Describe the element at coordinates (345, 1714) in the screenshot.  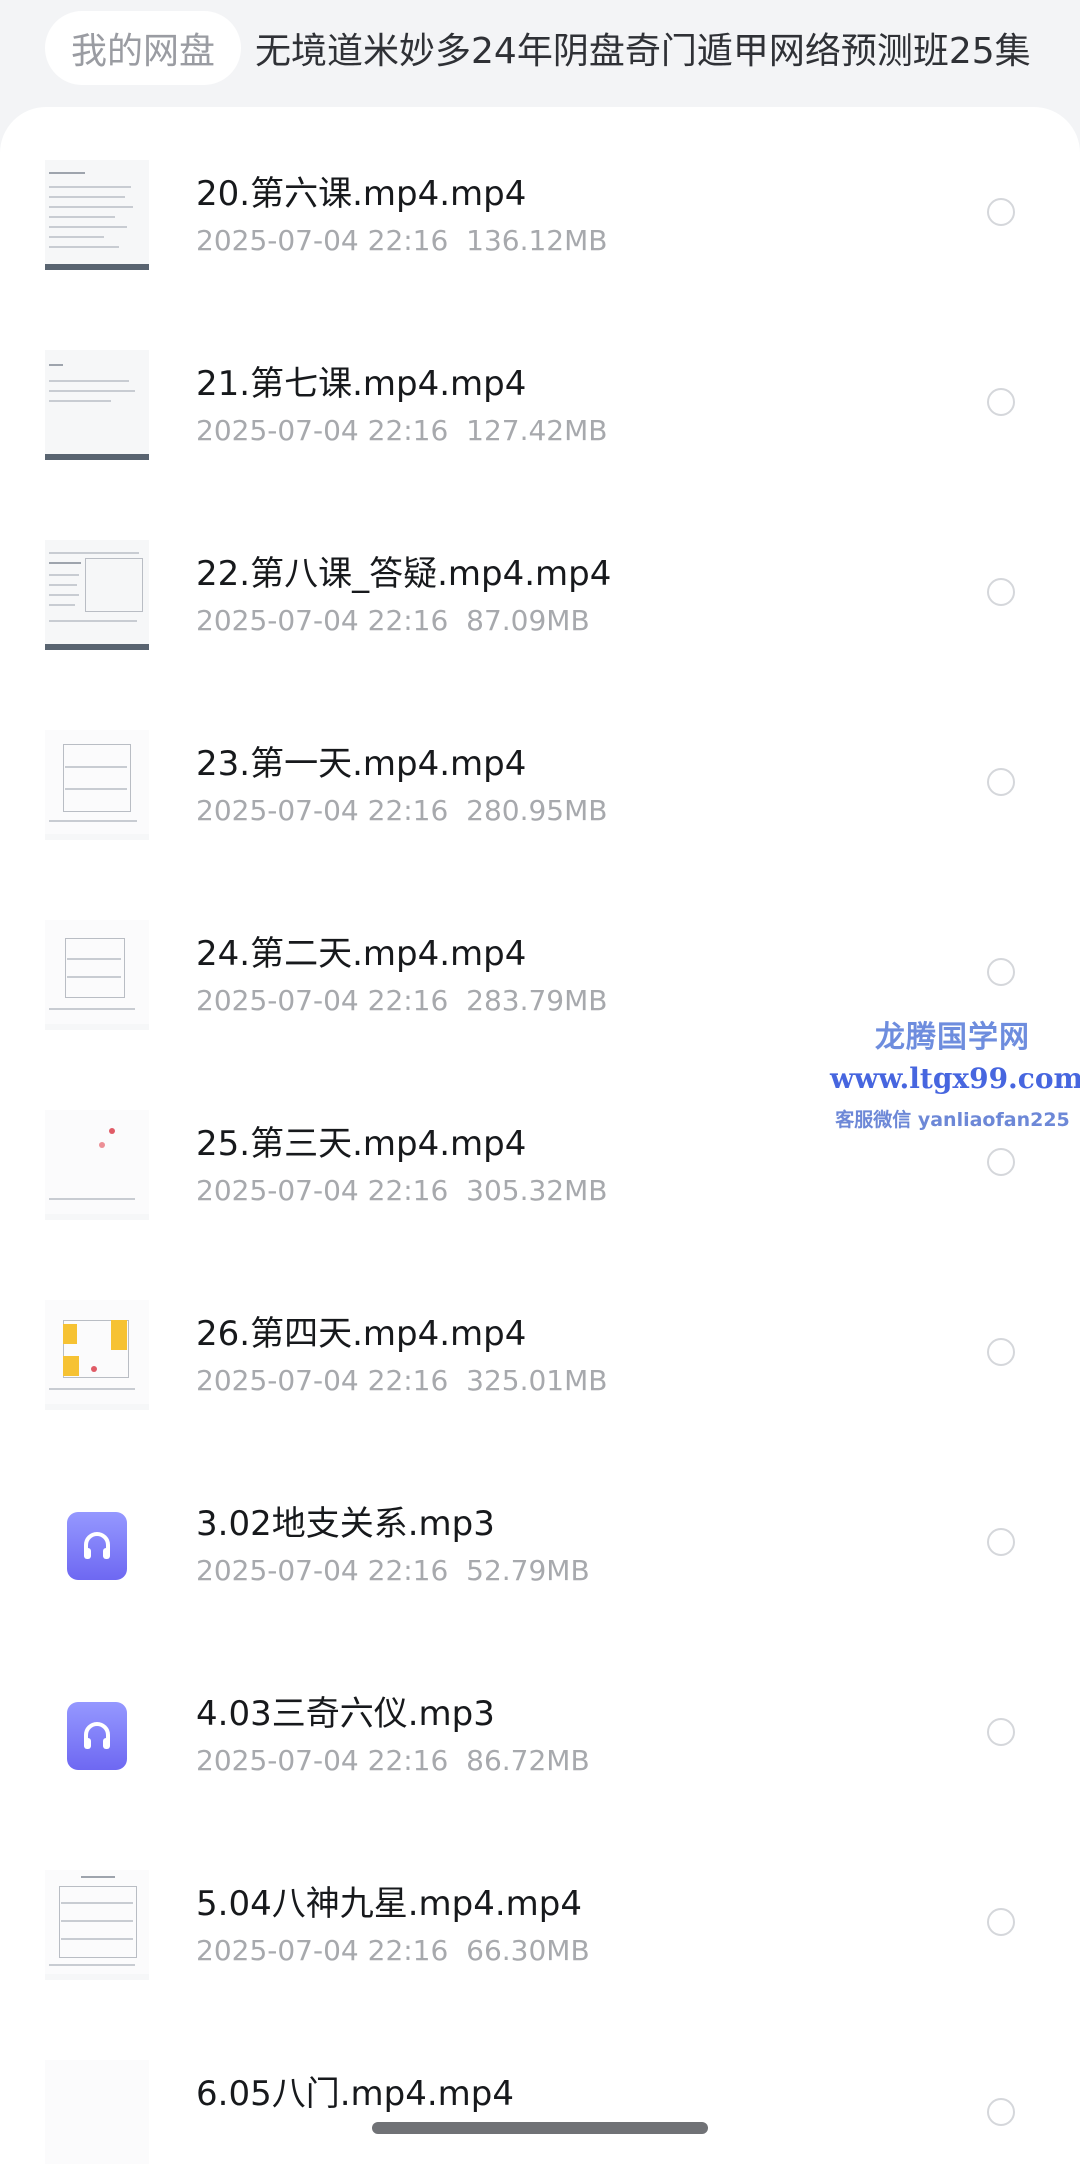
I see `file-name: 4.03三奇六仪.mp3` at that location.